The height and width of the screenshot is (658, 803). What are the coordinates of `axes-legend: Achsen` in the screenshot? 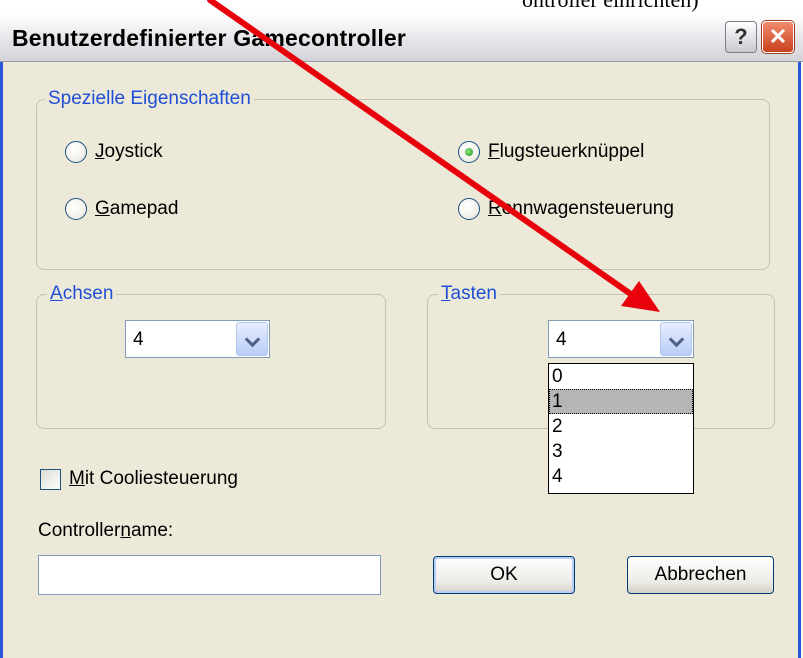 It's located at (82, 294).